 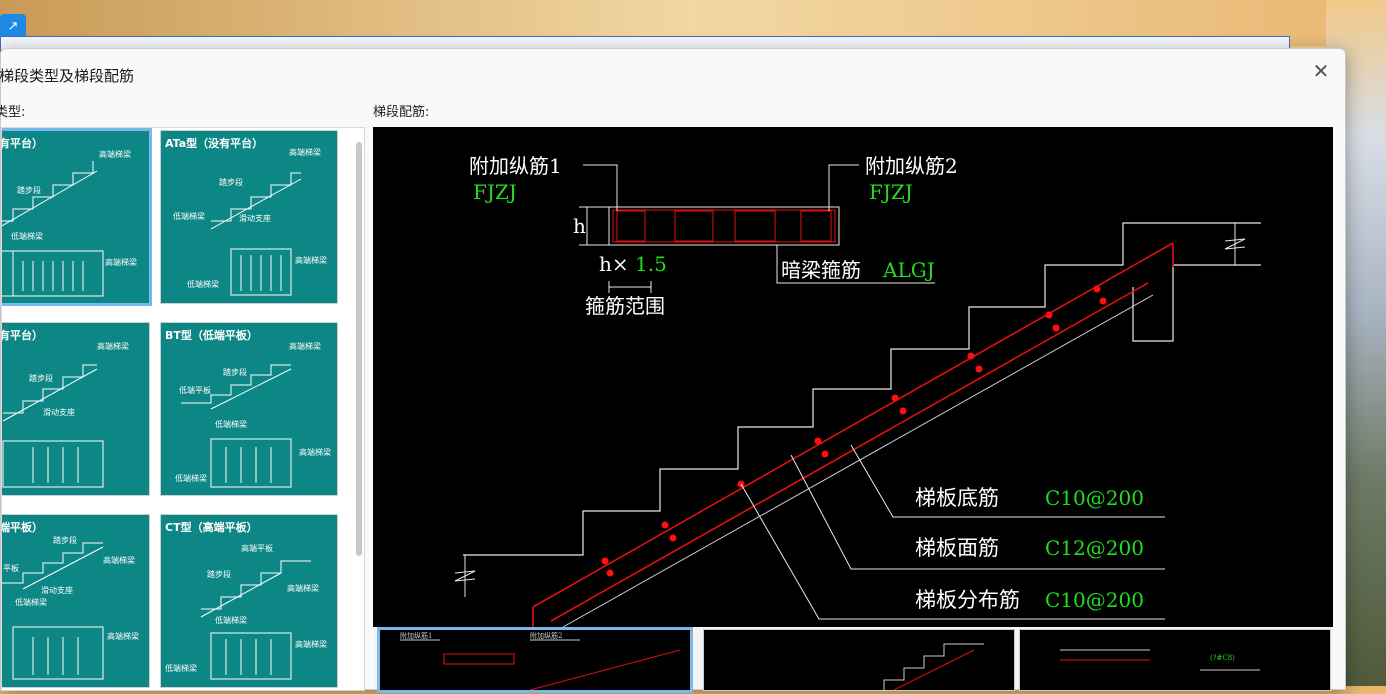 What do you see at coordinates (540, 661) in the screenshot?
I see `rebar-preview-drawing: 附加纵筋1 附加纵筋2` at bounding box center [540, 661].